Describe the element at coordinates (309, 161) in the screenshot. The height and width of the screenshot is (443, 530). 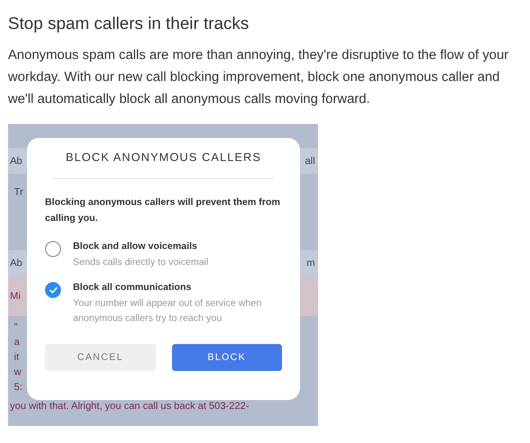
I see `background-text: all` at that location.